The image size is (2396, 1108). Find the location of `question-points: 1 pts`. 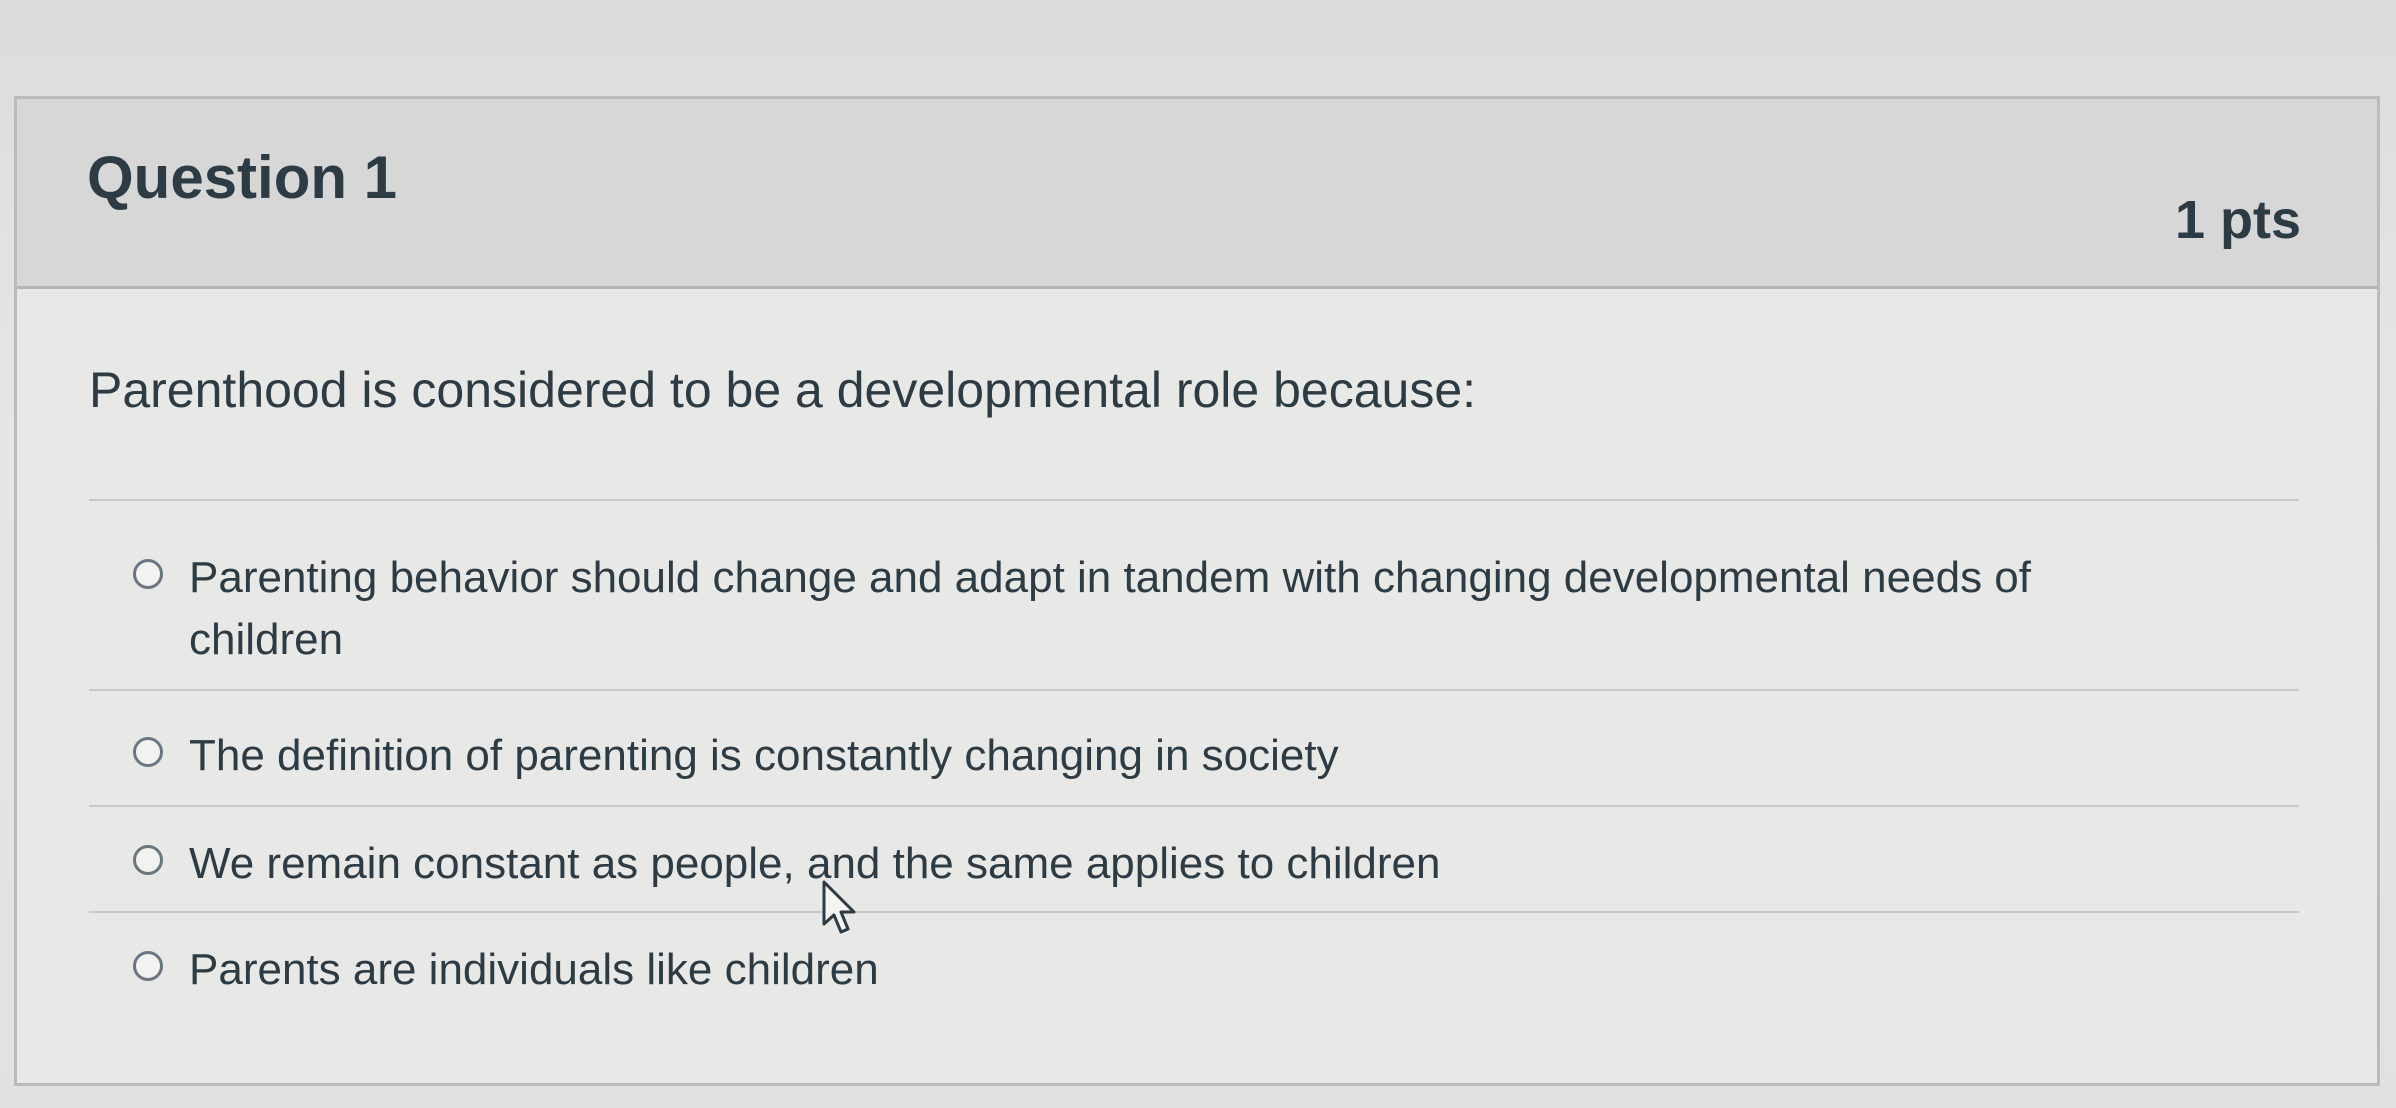

question-points: 1 pts is located at coordinates (2237, 220).